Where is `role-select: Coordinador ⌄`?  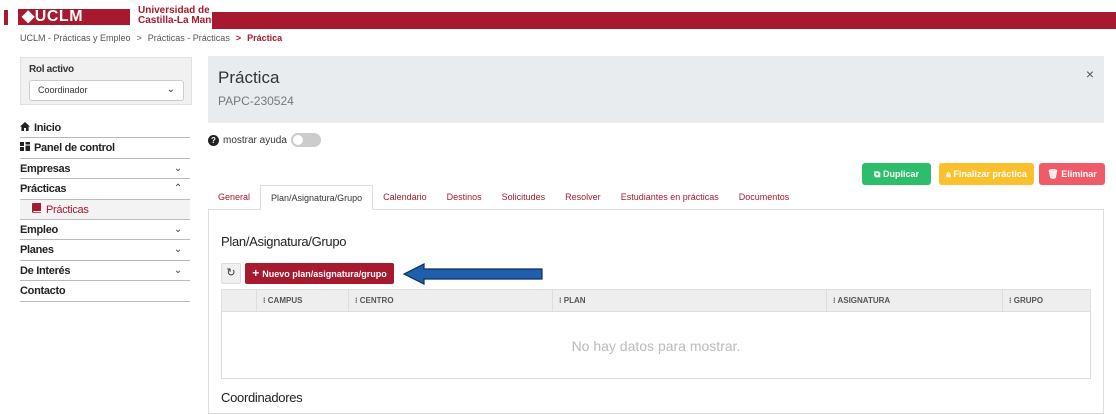 role-select: Coordinador ⌄ is located at coordinates (106, 90).